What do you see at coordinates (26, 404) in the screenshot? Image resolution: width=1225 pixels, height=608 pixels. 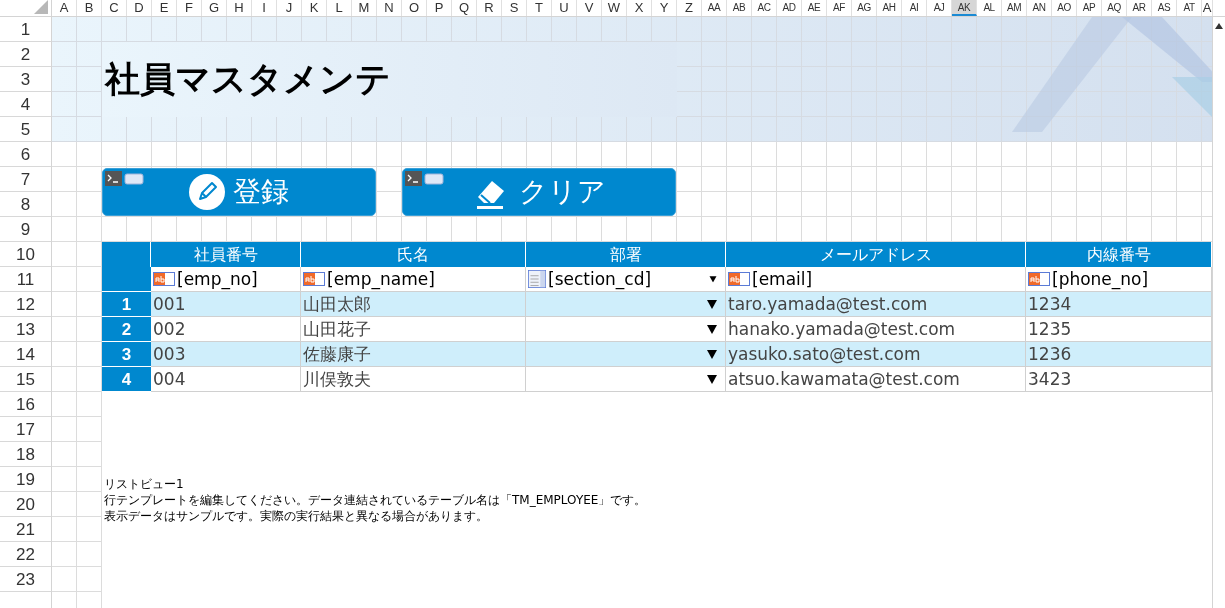 I see `row-header: 16` at bounding box center [26, 404].